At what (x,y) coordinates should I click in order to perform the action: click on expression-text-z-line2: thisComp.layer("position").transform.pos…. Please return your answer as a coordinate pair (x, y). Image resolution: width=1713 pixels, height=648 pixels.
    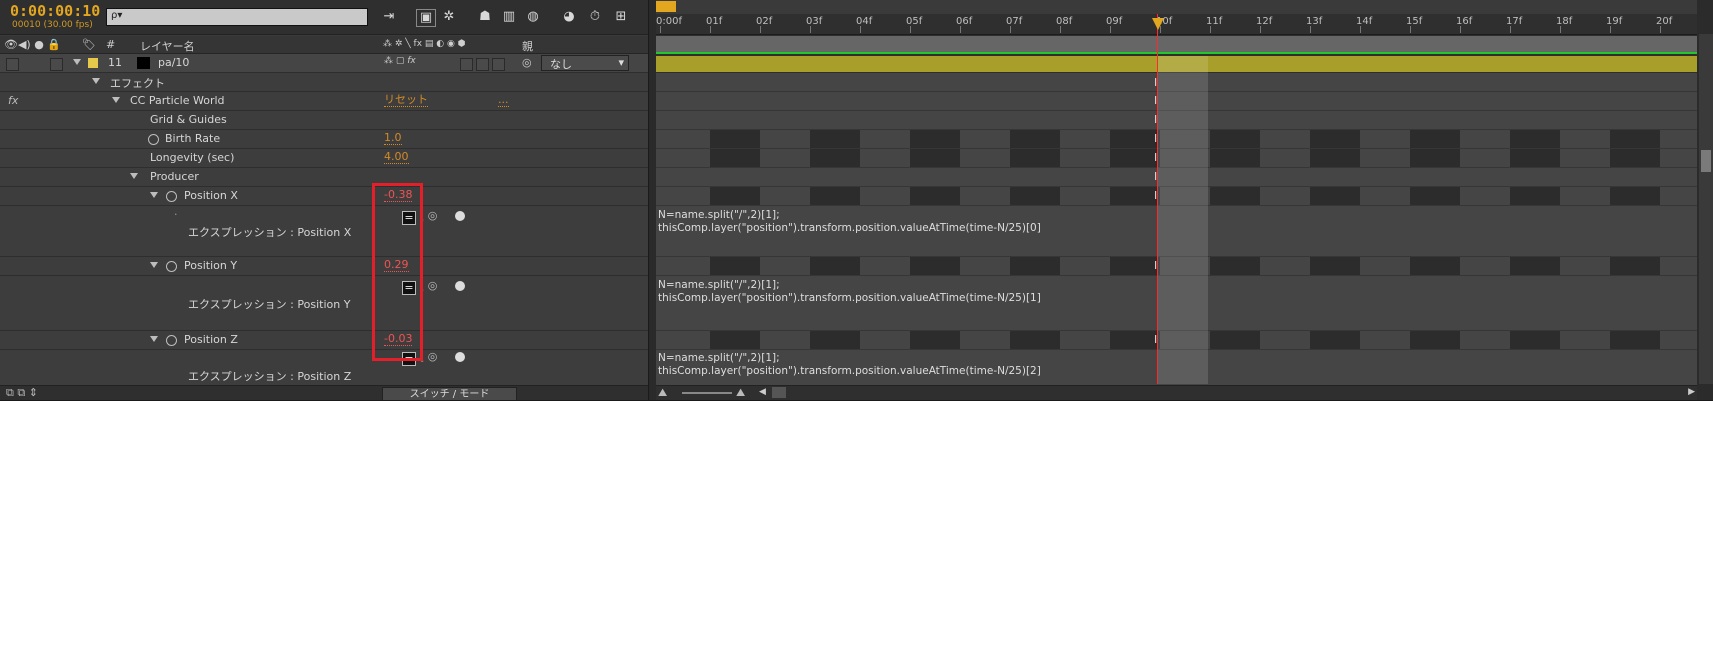
    Looking at the image, I should click on (849, 371).